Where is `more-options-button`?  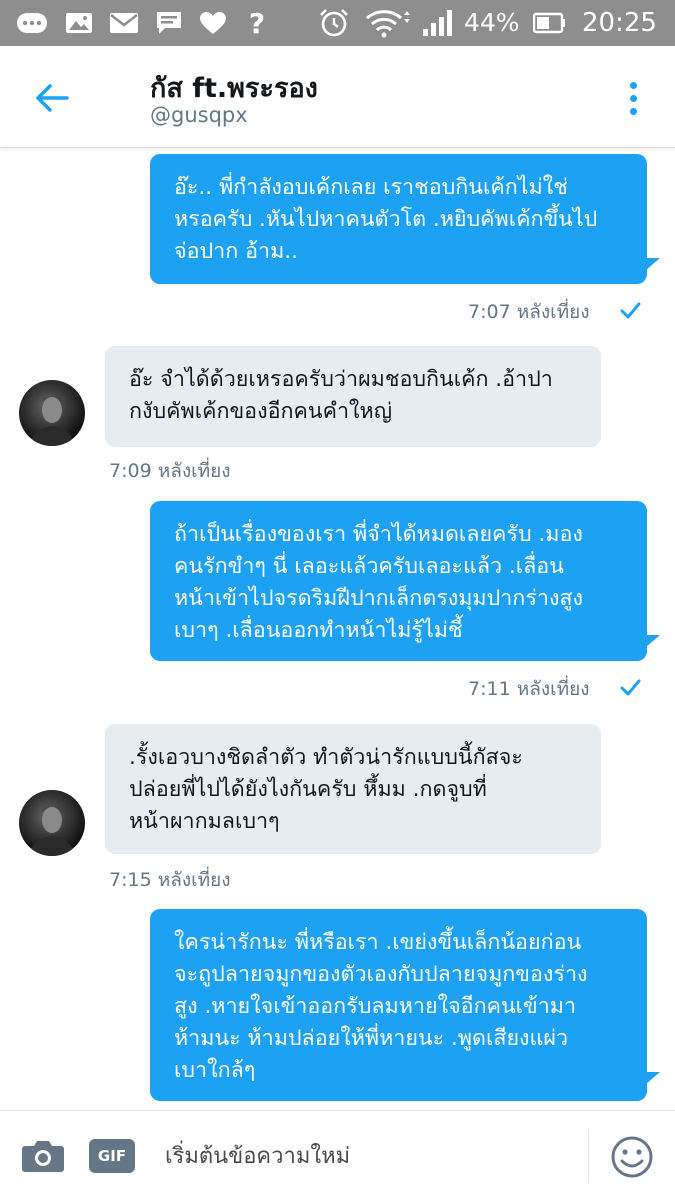
more-options-button is located at coordinates (633, 98).